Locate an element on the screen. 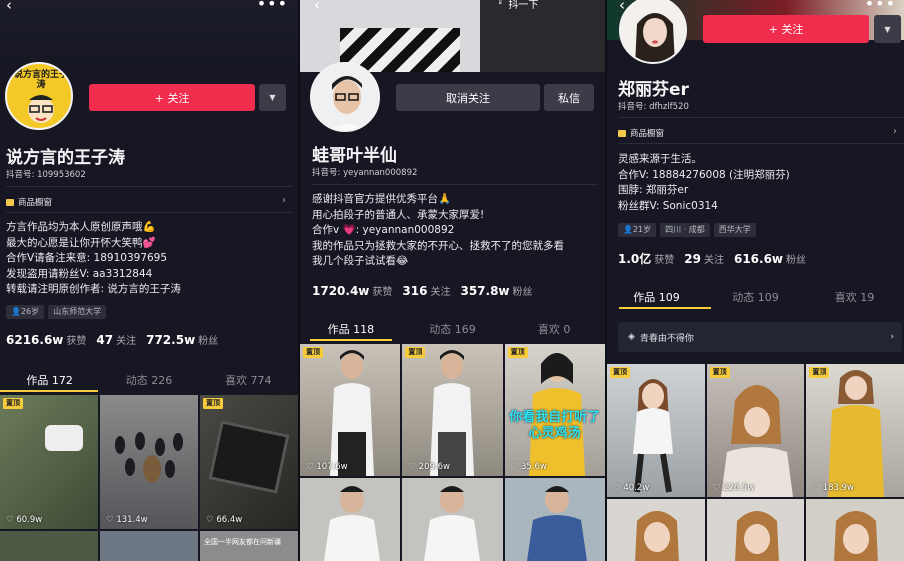  video-tile: 置顶 ♡ 209.6w is located at coordinates (452, 410).